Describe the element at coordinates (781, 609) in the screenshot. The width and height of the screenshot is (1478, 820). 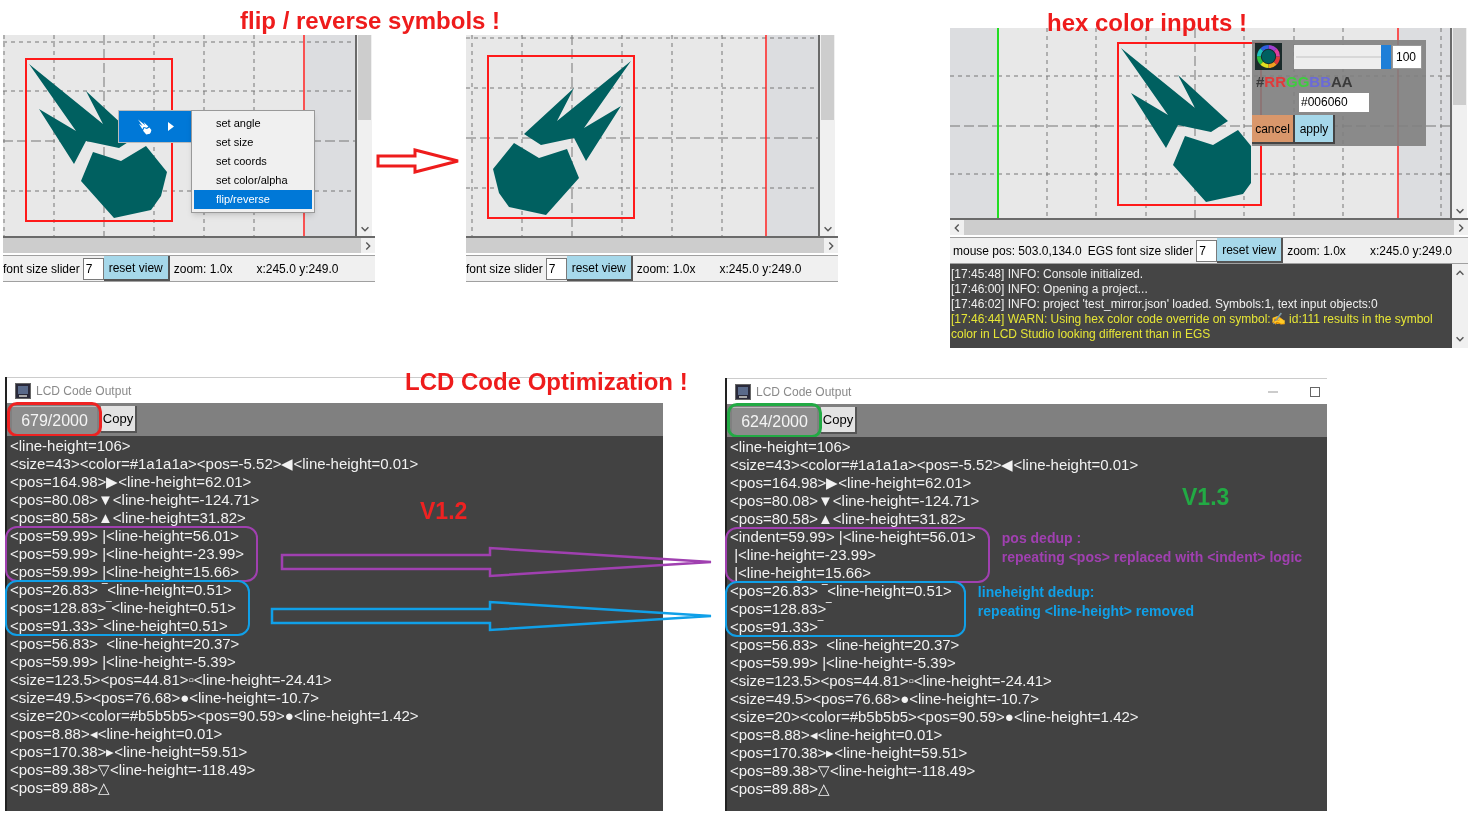
I see `code-line: <pos=128.83>‾` at that location.